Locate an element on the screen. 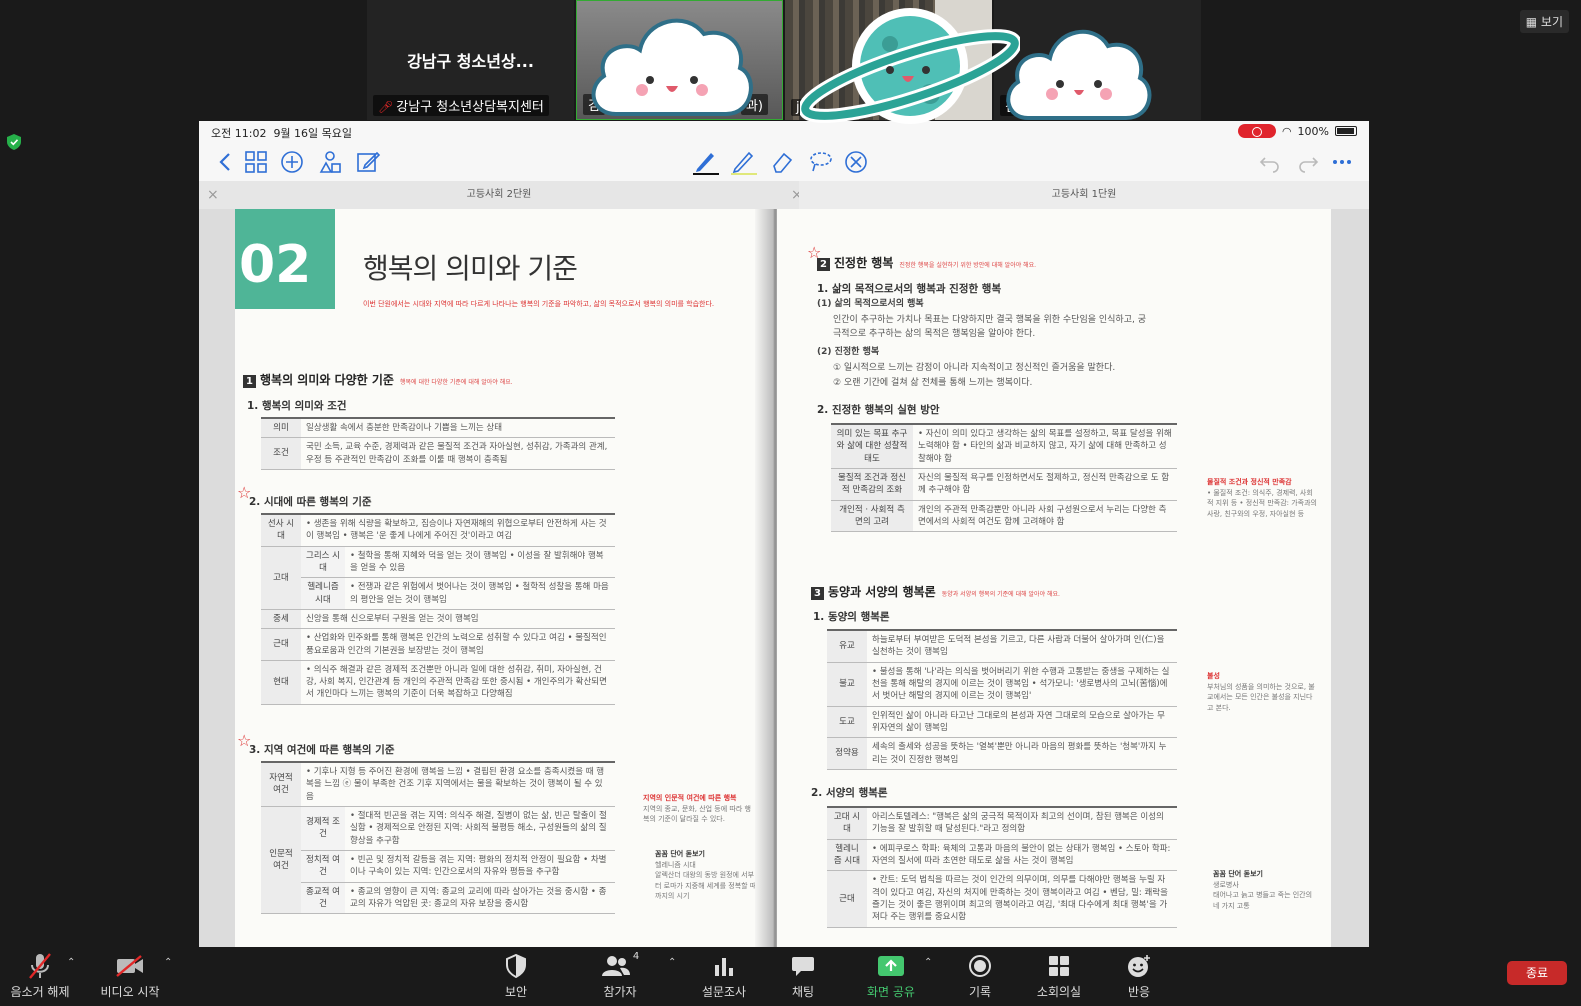  participants-count: 4 is located at coordinates (636, 956).